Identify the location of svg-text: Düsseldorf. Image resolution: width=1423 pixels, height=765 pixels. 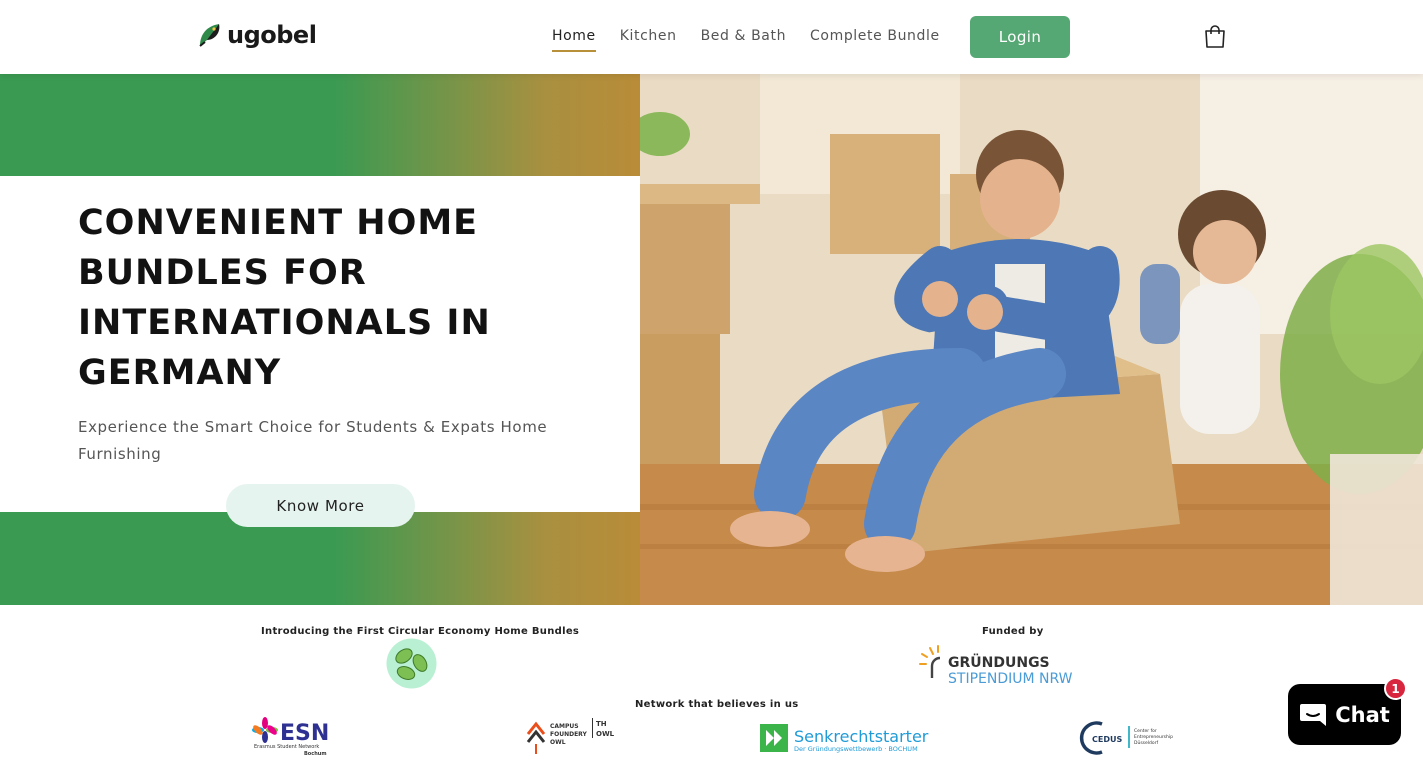
(1146, 743).